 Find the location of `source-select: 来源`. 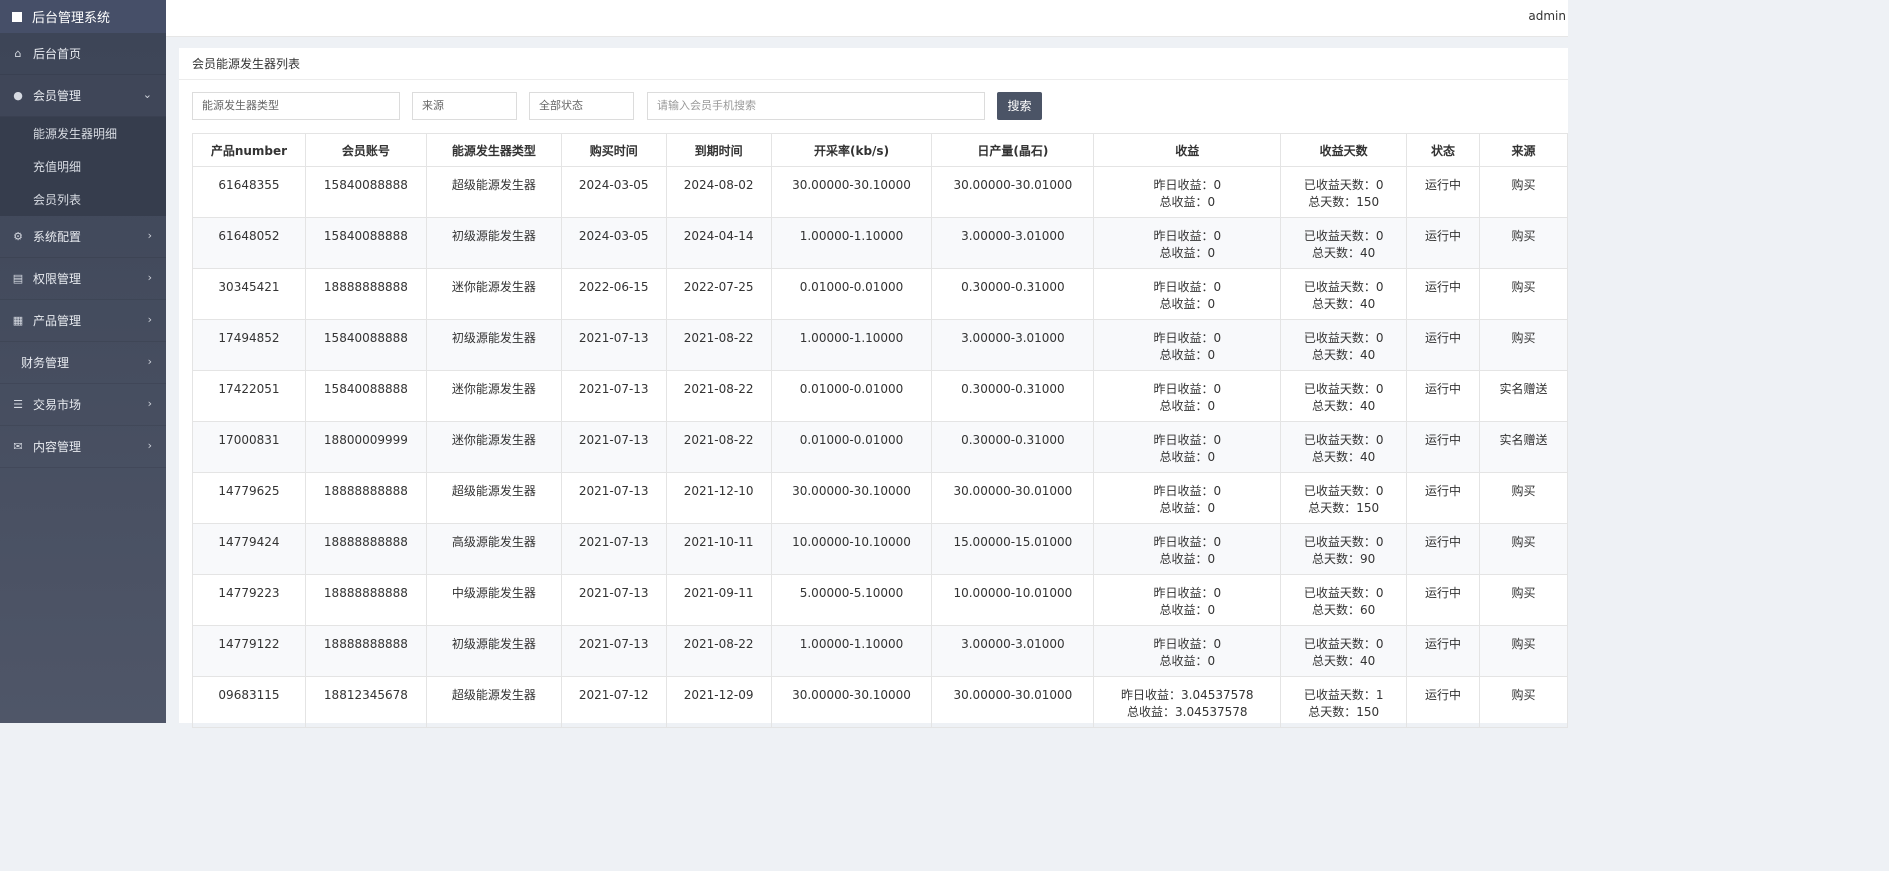

source-select: 来源 is located at coordinates (464, 106).